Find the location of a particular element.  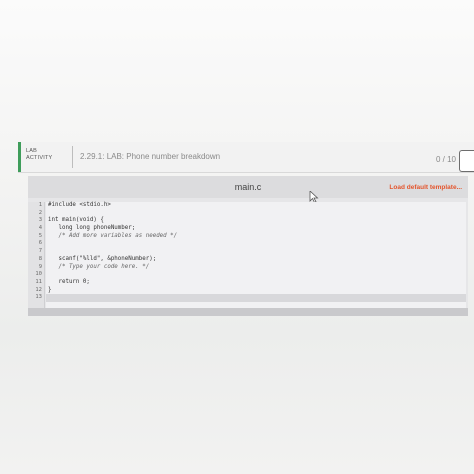

code-line: int main(void) { is located at coordinates (256, 221).